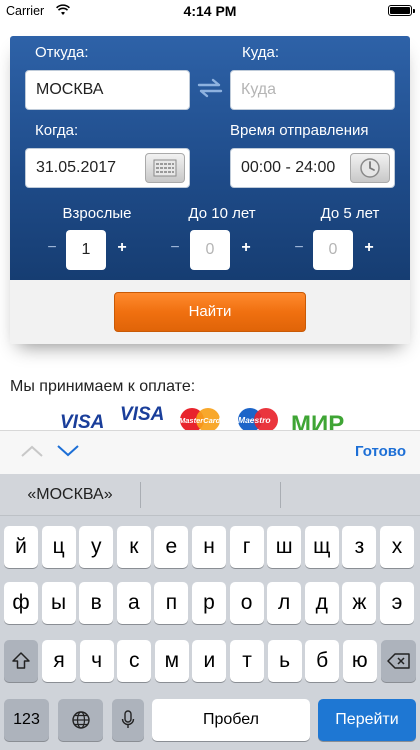 This screenshot has width=420, height=750. Describe the element at coordinates (21, 603) in the screenshot. I see `letter-key: ф` at that location.